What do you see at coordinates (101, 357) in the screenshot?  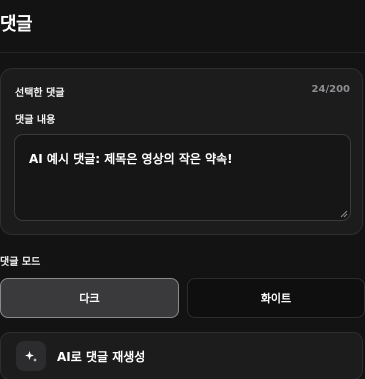 I see `regenerate-label: AI로 댓글 재생성` at bounding box center [101, 357].